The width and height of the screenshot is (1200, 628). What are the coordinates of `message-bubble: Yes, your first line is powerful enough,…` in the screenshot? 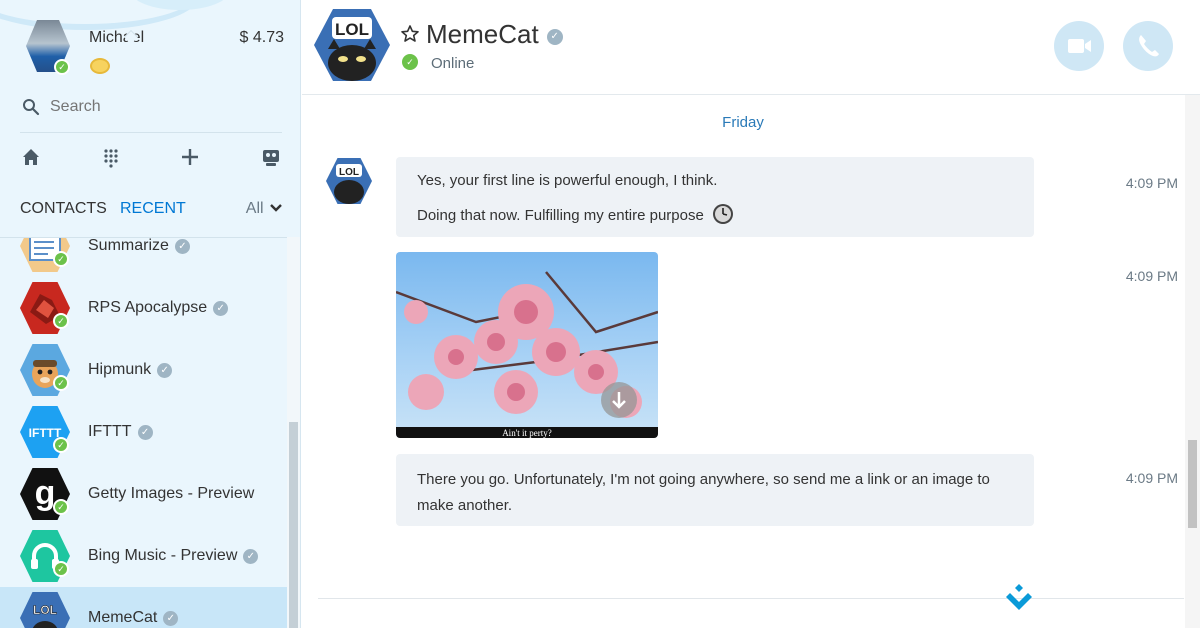 It's located at (715, 197).